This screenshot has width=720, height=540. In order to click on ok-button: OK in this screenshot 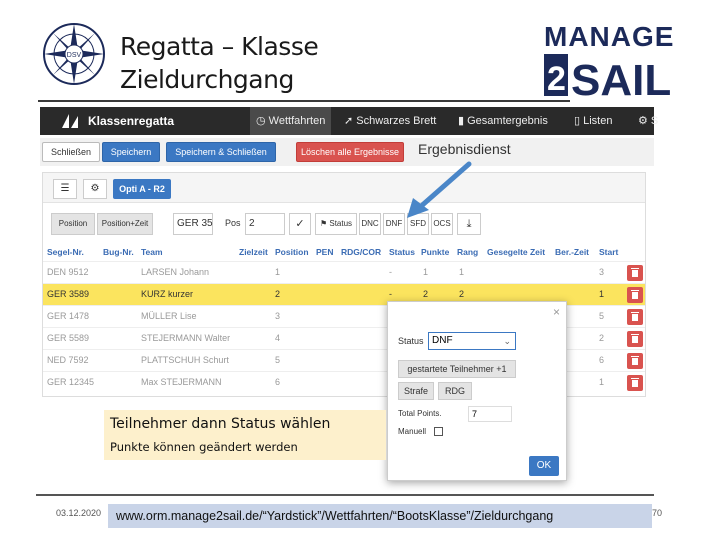, I will do `click(544, 466)`.